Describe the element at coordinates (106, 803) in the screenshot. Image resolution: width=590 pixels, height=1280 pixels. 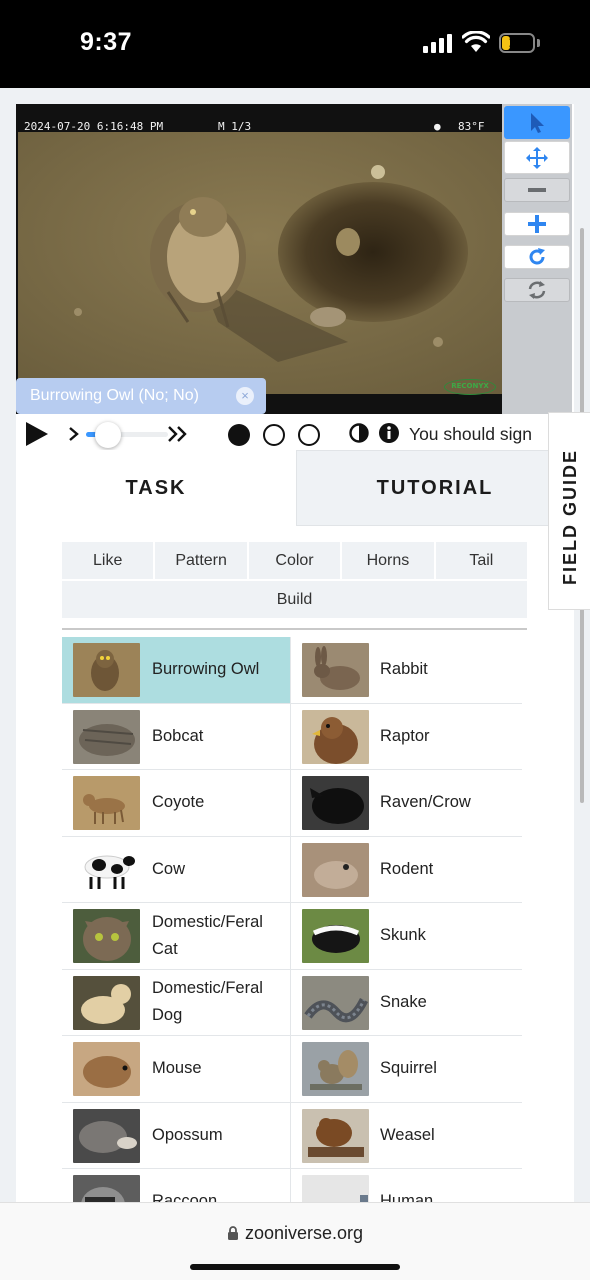
I see `coyote-thumbnail` at that location.